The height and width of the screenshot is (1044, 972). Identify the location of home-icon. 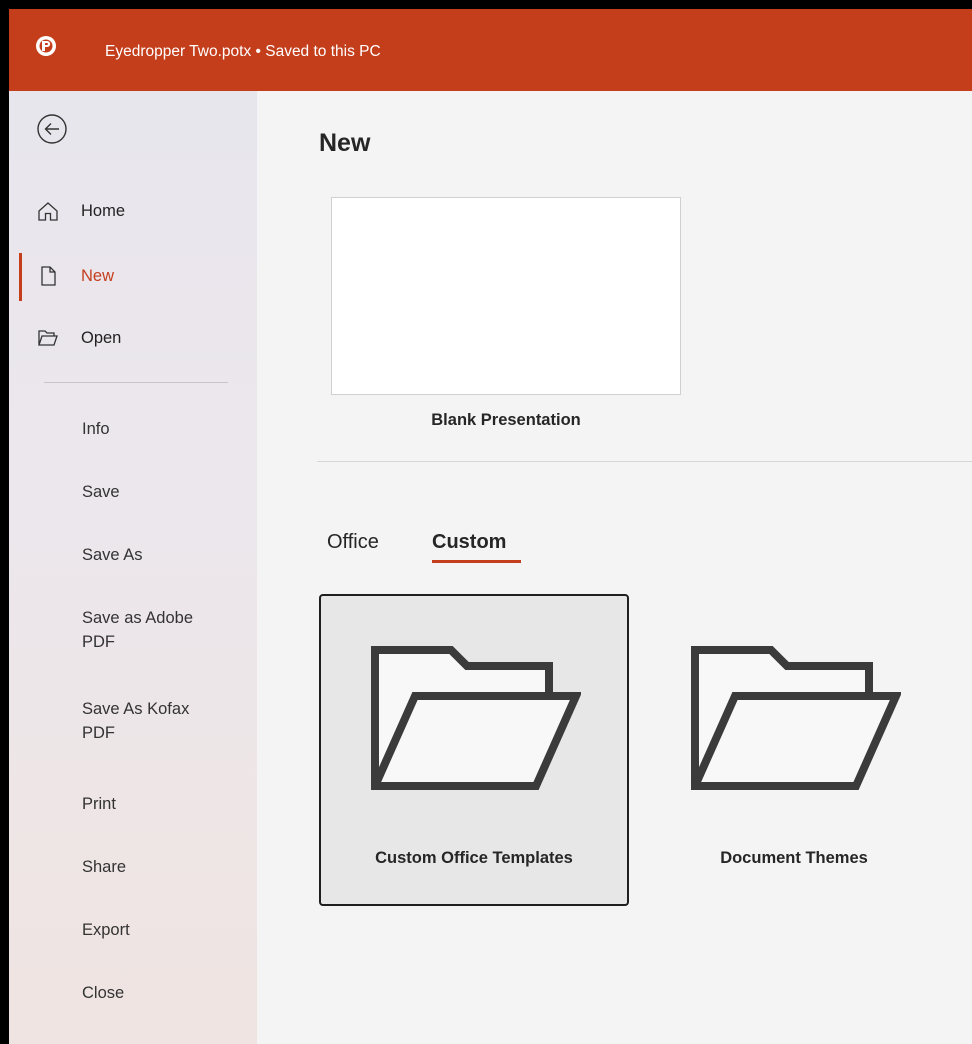
(48, 211).